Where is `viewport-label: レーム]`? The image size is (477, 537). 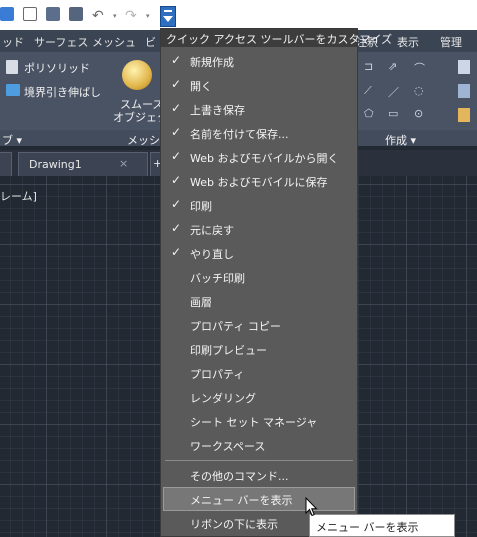
viewport-label: レーム] is located at coordinates (18, 196).